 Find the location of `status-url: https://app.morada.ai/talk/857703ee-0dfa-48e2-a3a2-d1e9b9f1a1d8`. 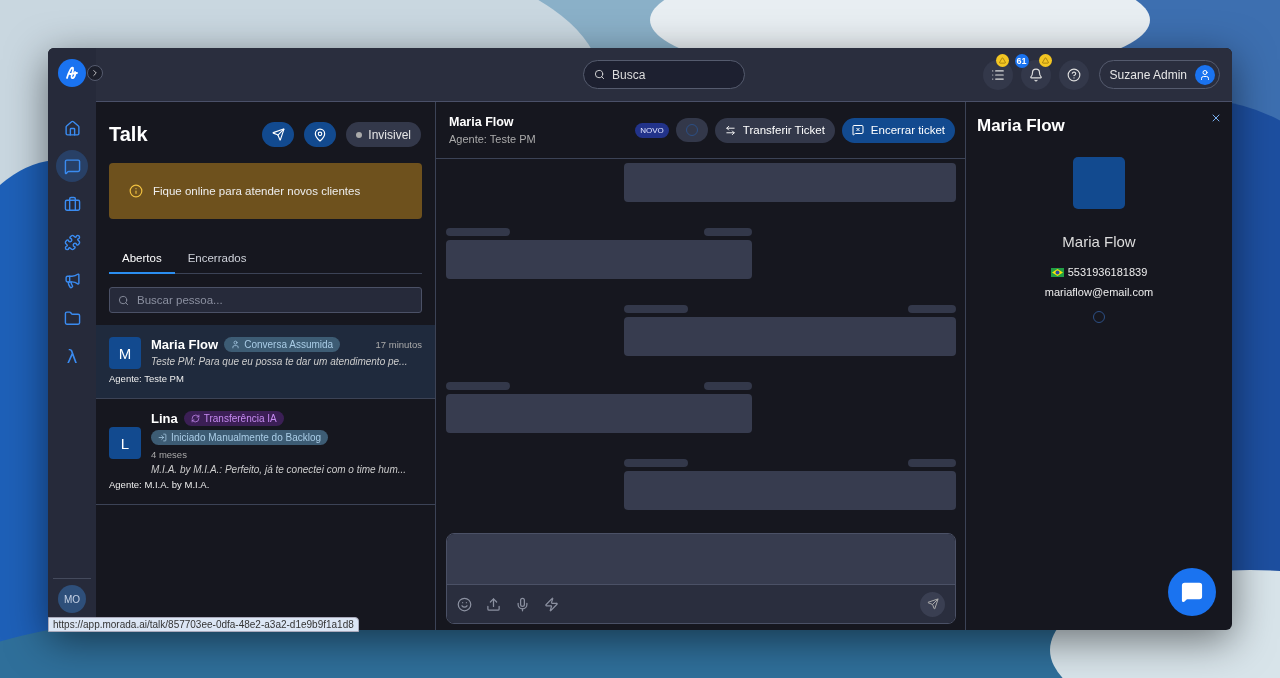

status-url: https://app.morada.ai/talk/857703ee-0dfa-48e2-a3a2-d1e9b9f1a1d8 is located at coordinates (203, 624).